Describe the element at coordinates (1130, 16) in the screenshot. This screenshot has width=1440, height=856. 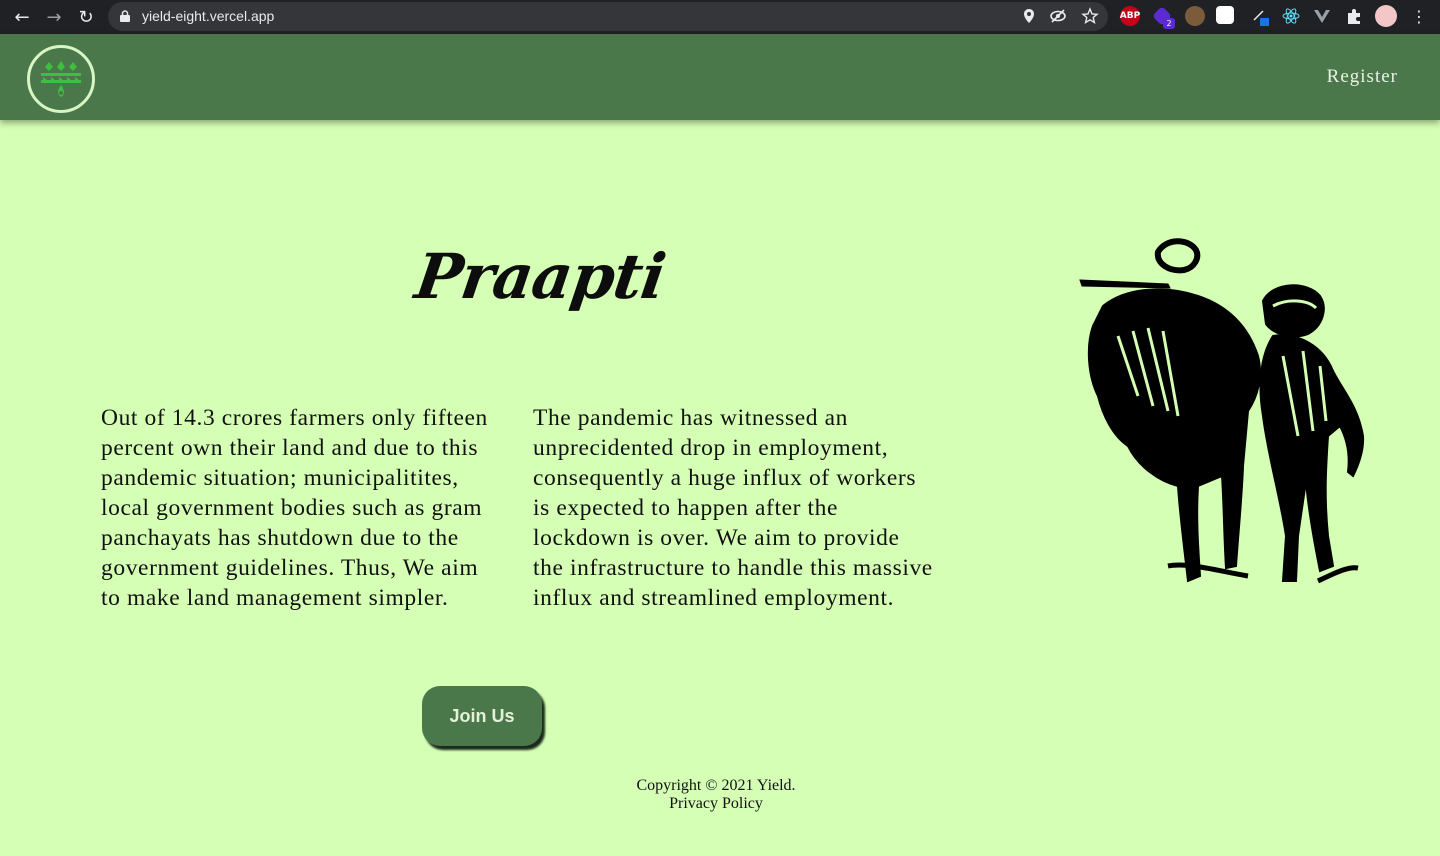
I see `adblock-extension-icon: ABP` at that location.